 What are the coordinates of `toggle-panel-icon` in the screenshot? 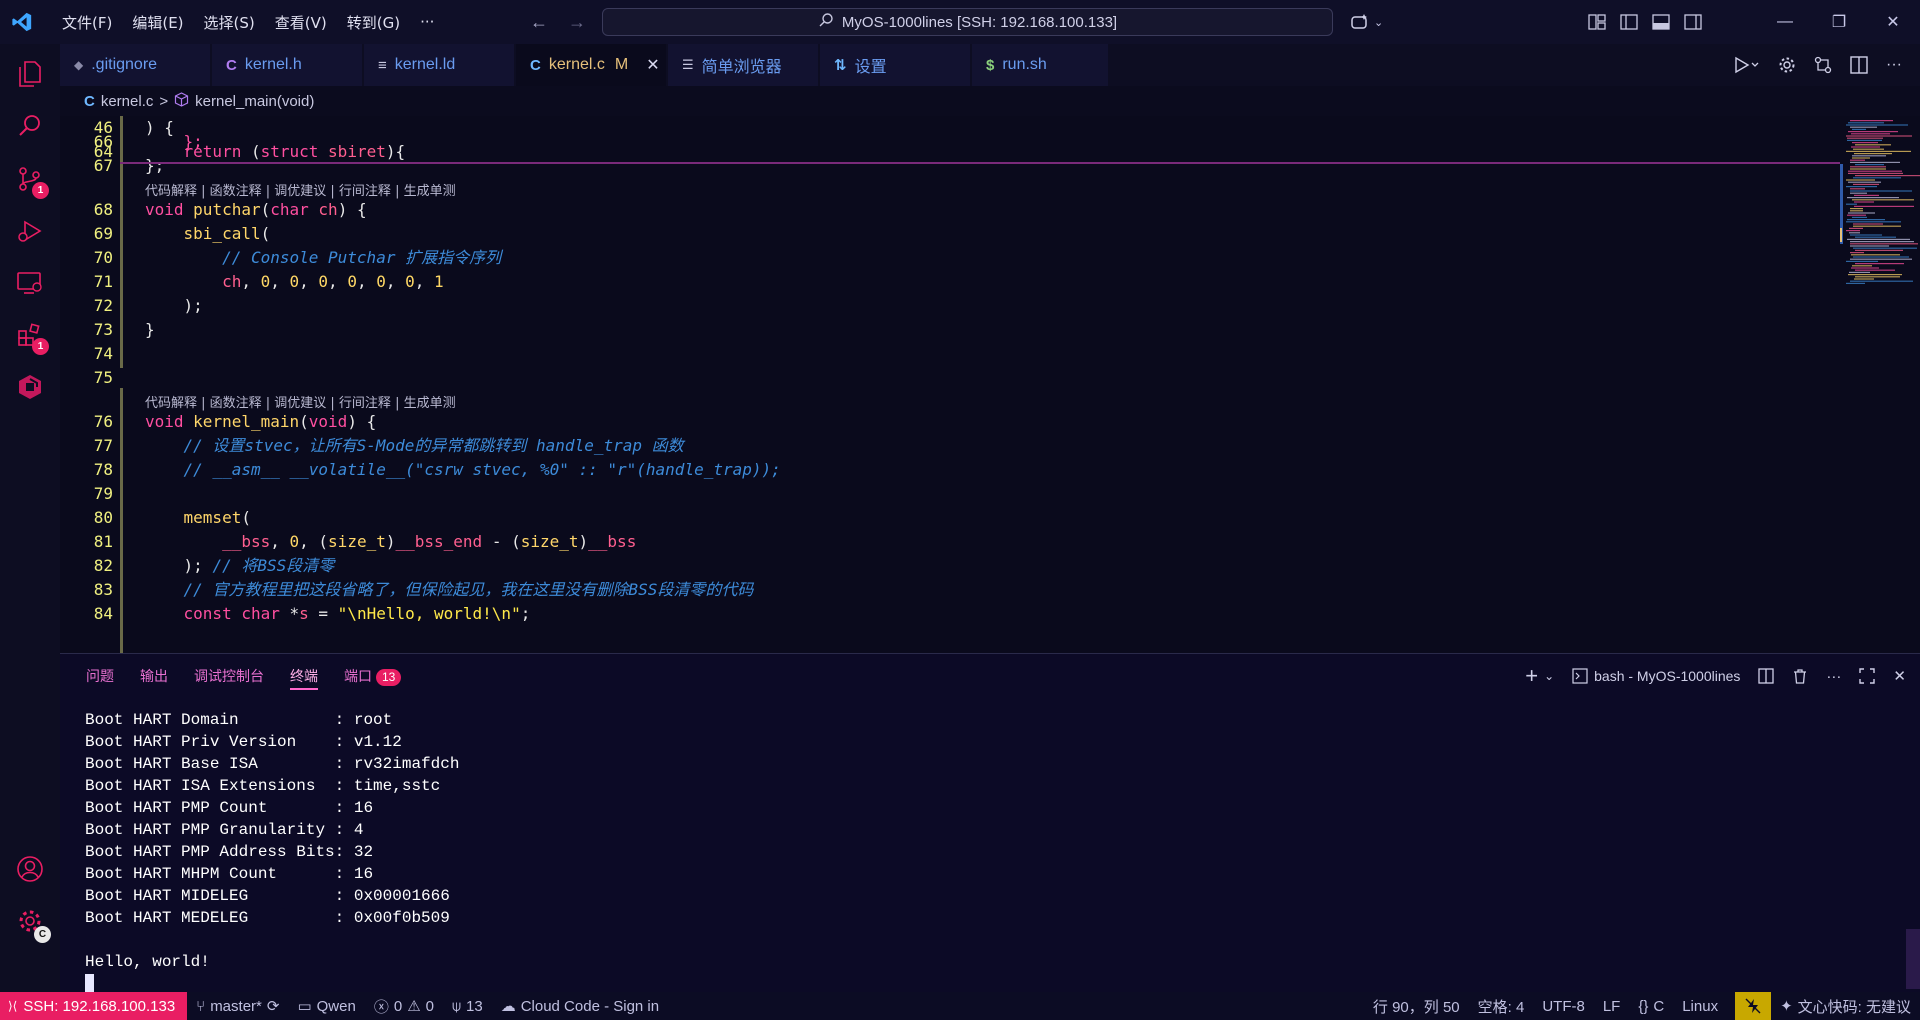 It's located at (1661, 22).